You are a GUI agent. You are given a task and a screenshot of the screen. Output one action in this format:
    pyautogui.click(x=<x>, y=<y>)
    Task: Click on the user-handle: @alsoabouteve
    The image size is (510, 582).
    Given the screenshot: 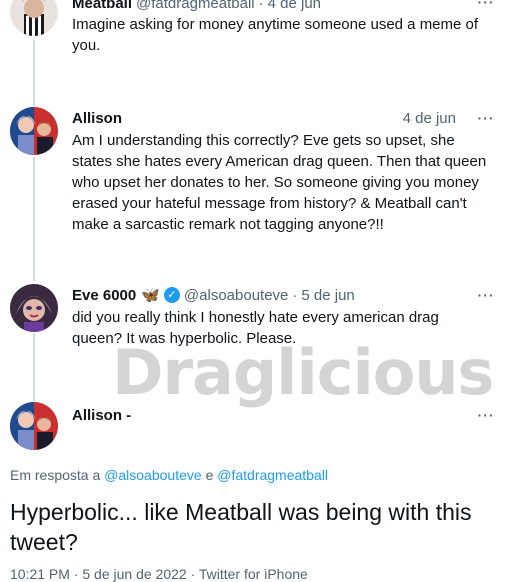 What is the action you would take?
    pyautogui.click(x=236, y=295)
    